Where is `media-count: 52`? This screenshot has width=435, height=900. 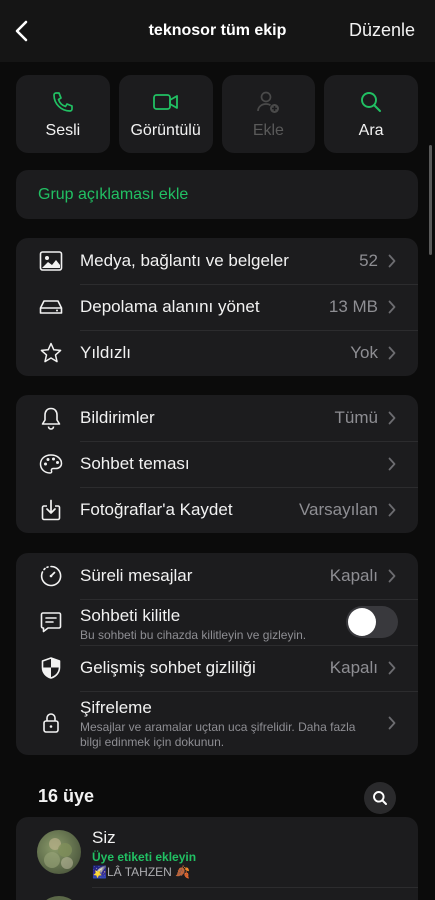
media-count: 52 is located at coordinates (368, 260).